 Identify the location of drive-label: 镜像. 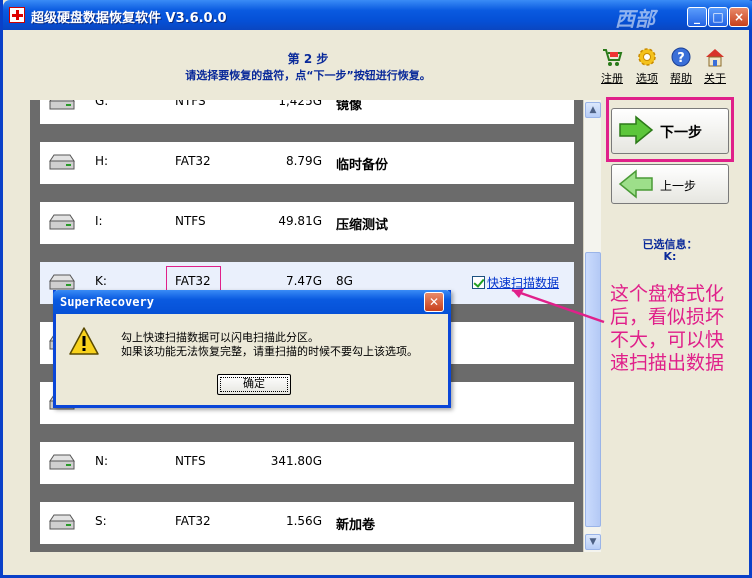
(349, 106).